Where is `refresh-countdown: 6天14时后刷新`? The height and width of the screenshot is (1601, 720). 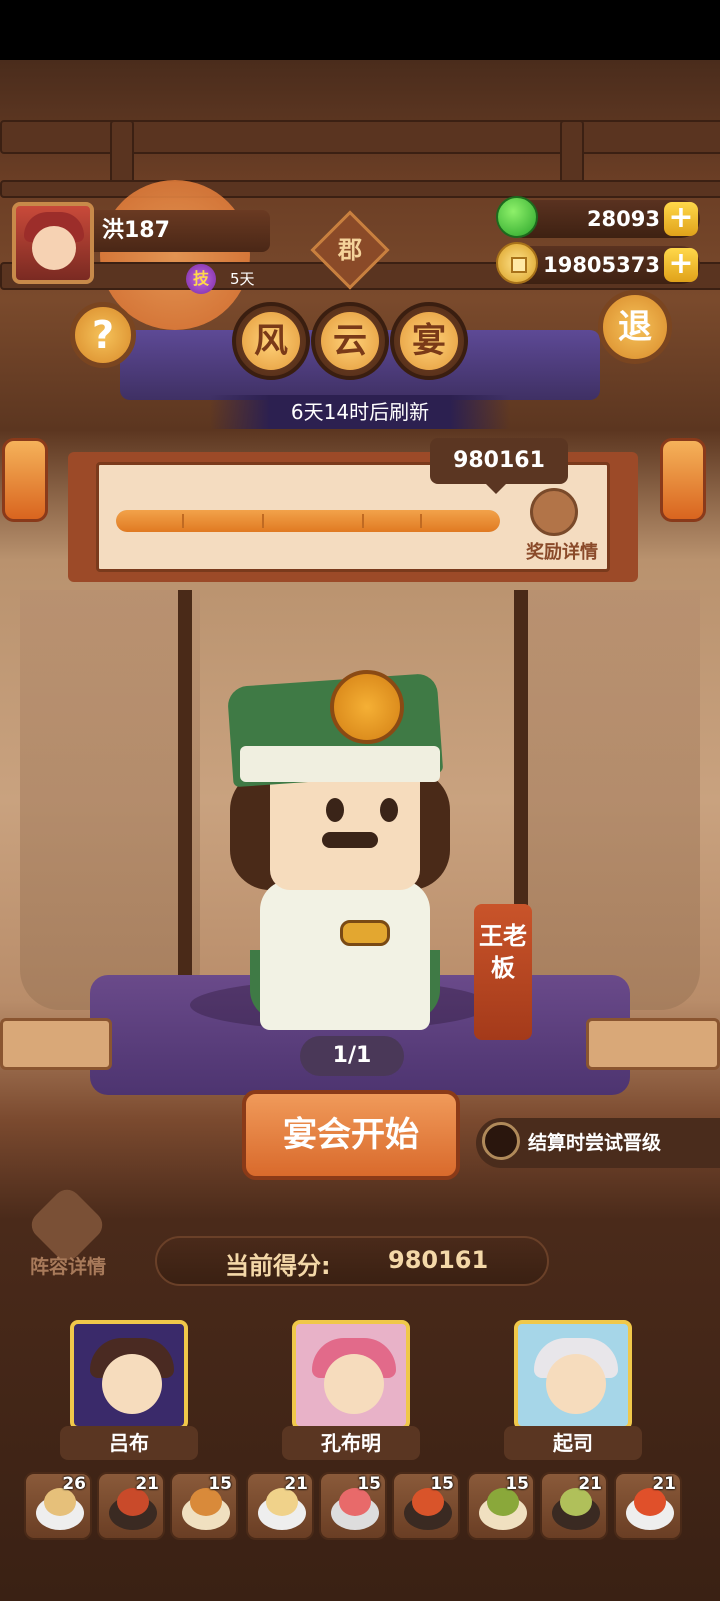
refresh-countdown: 6天14时后刷新 is located at coordinates (360, 412).